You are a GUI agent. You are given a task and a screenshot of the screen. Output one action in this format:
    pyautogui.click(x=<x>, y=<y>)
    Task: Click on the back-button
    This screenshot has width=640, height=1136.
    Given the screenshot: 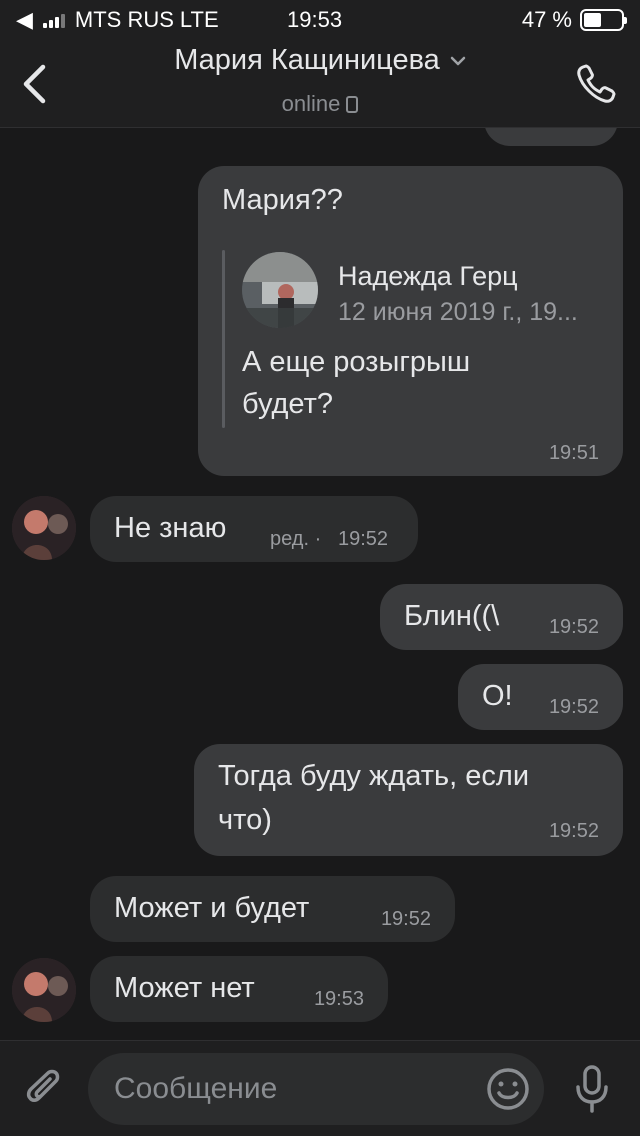 What is the action you would take?
    pyautogui.click(x=34, y=84)
    